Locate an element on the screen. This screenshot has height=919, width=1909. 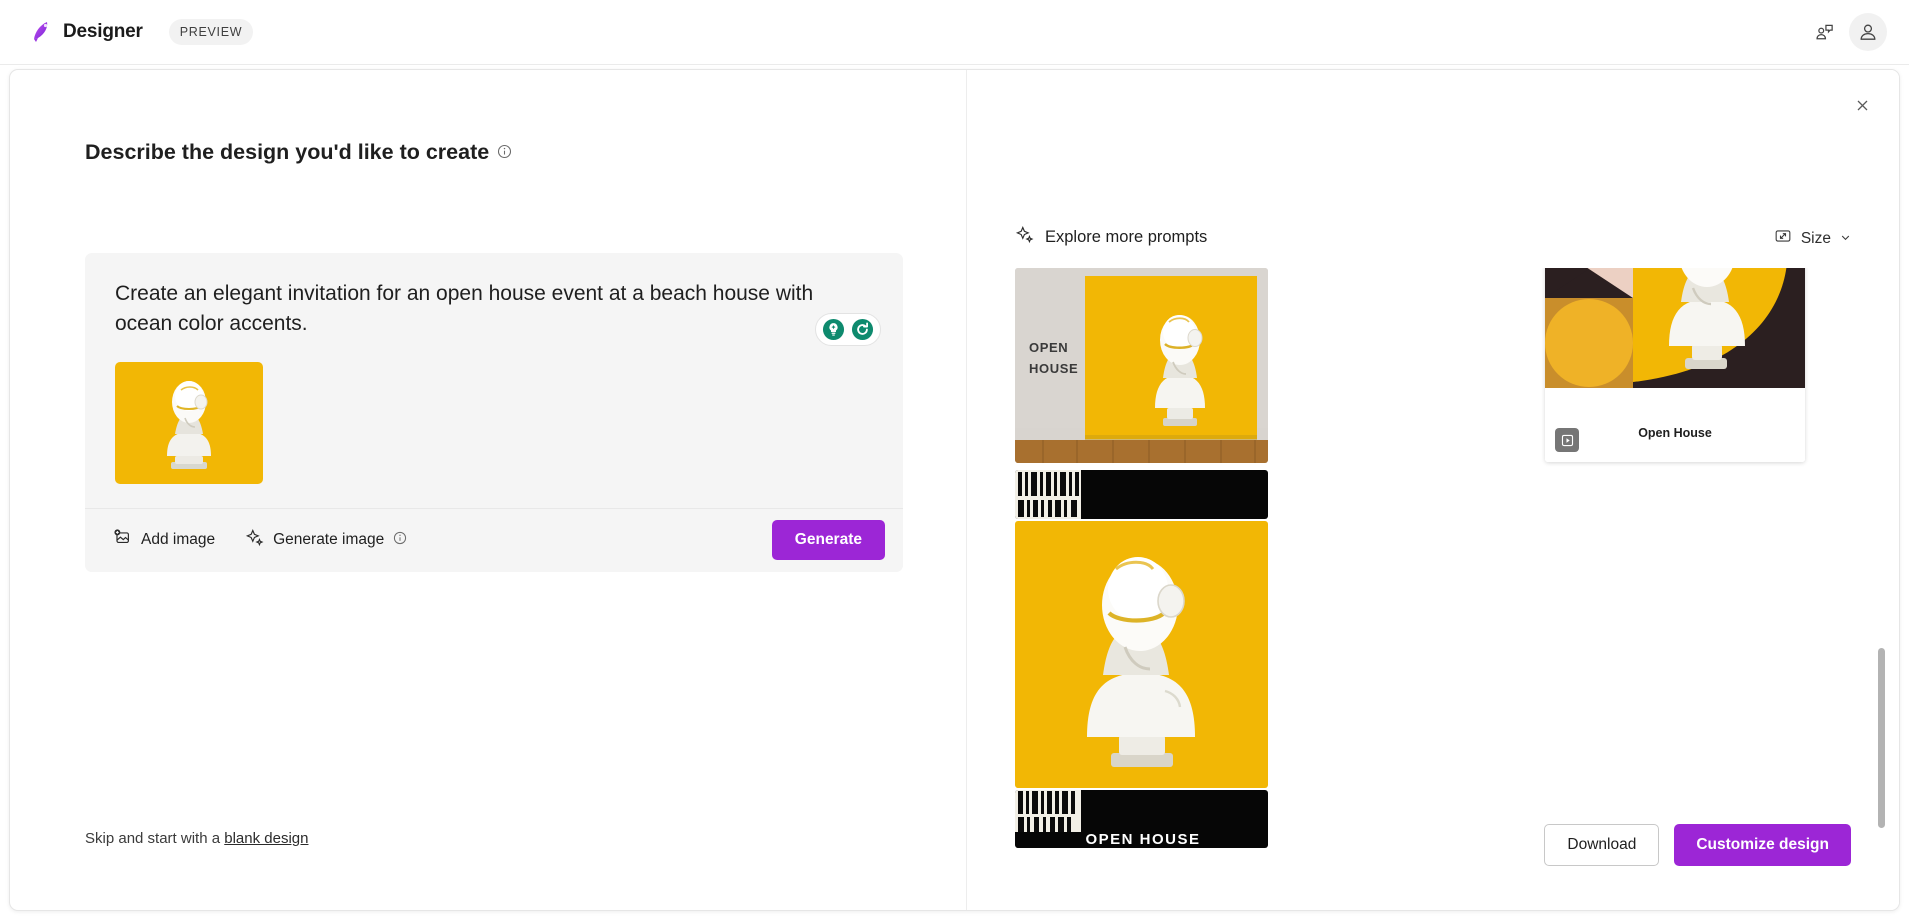
brand: Designer is located at coordinates (85, 32).